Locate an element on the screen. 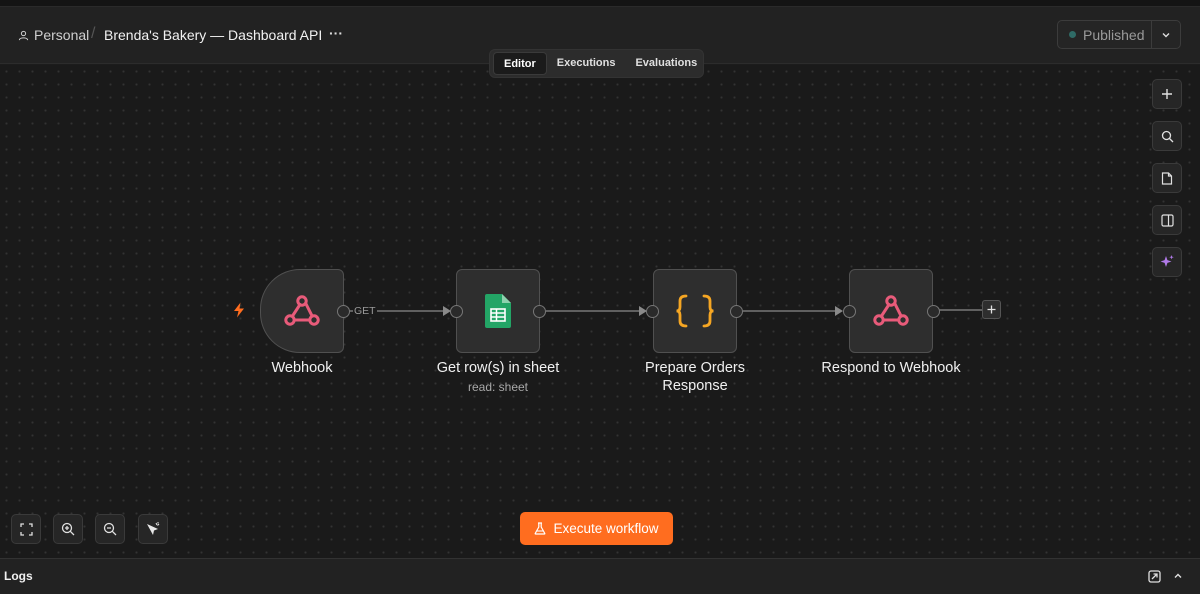  logs-label: Logs is located at coordinates (18, 576).